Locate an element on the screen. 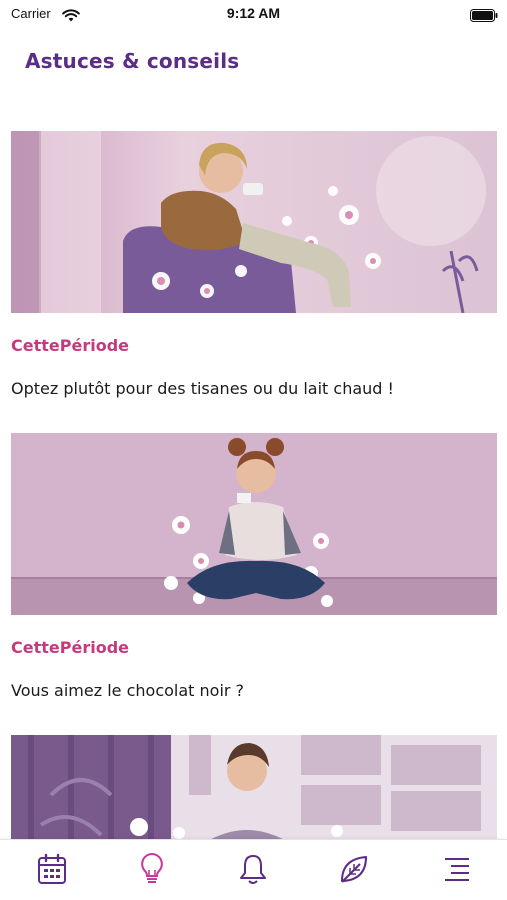 This screenshot has height=900, width=507. tab-bar is located at coordinates (253, 869).